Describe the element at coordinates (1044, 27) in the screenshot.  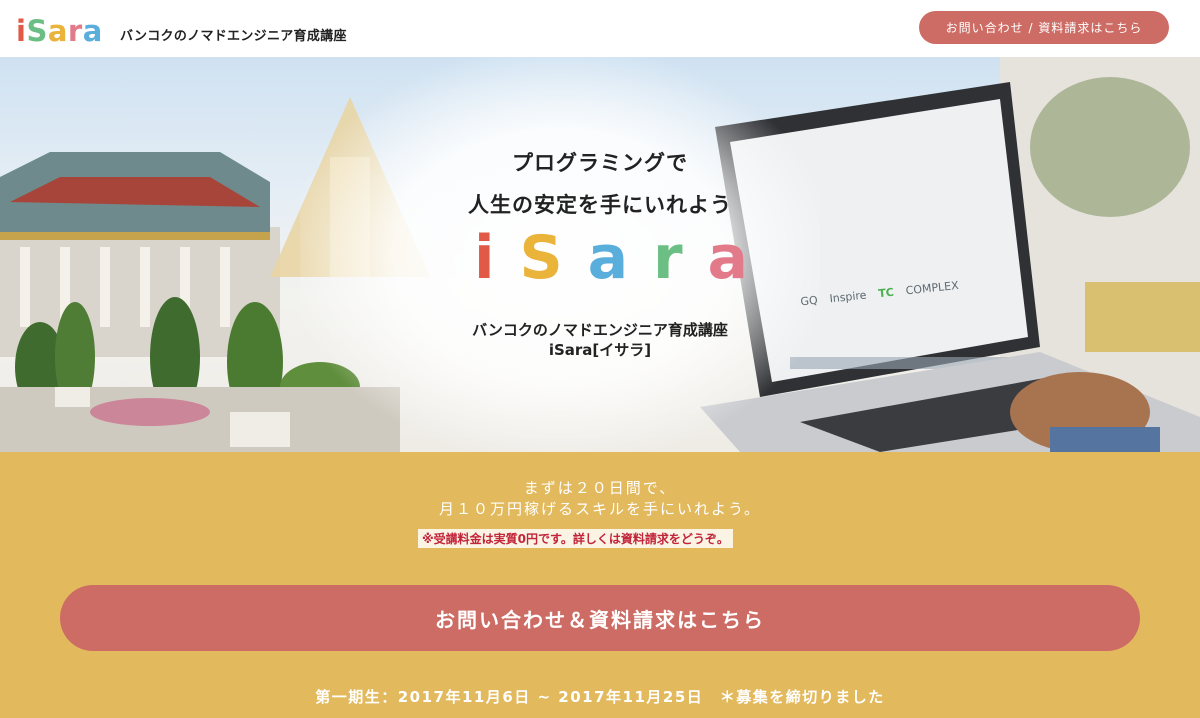
I see `header-contact-button: お問い合わせ / 資料請求はこちら` at that location.